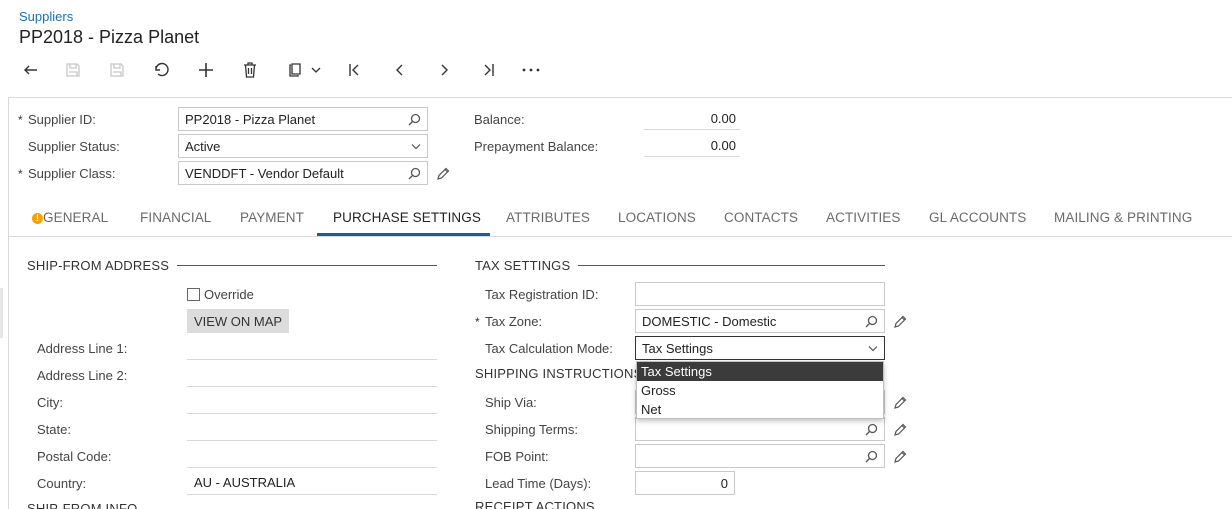  Describe the element at coordinates (312, 483) in the screenshot. I see `country-input: AU - AUSTRALIA` at that location.